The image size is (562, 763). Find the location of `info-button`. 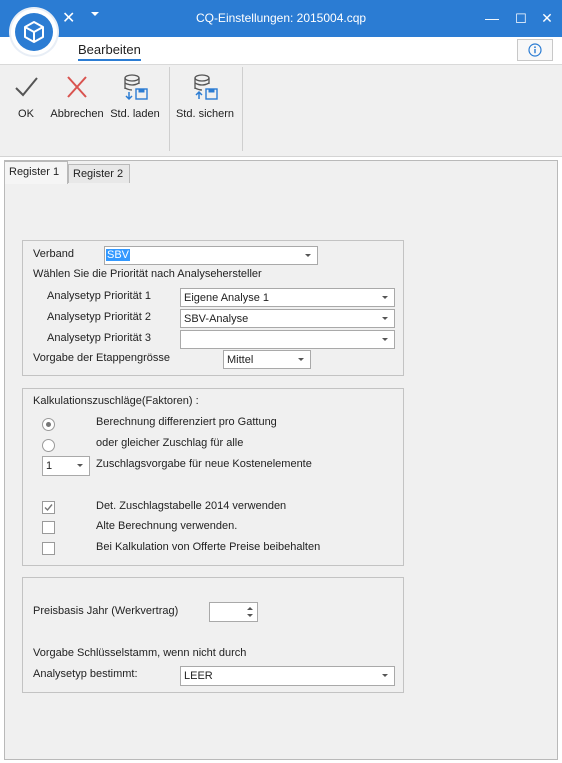

info-button is located at coordinates (535, 50).